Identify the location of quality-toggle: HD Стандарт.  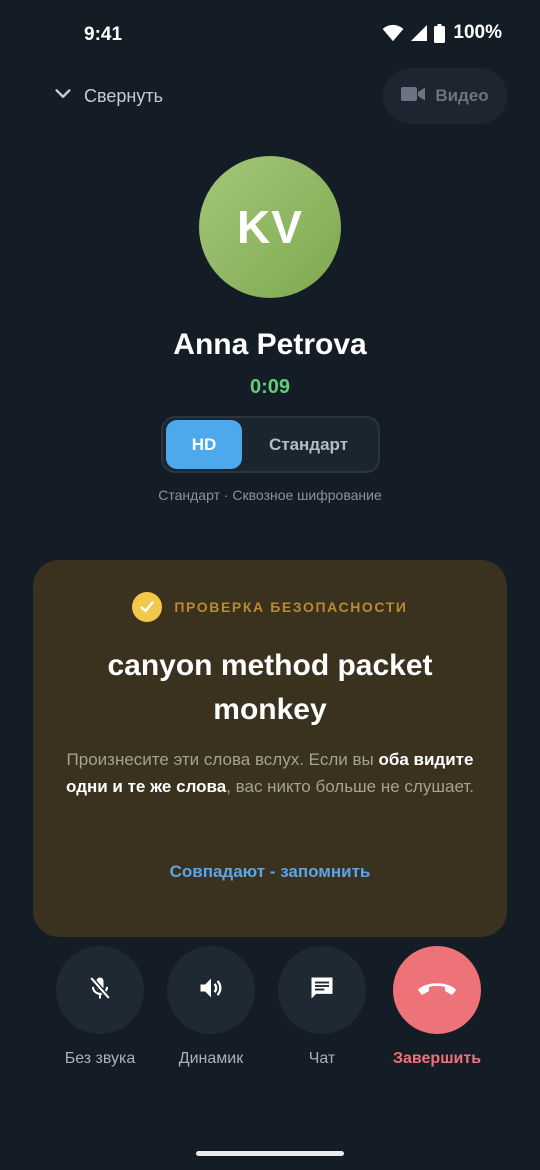
(270, 444).